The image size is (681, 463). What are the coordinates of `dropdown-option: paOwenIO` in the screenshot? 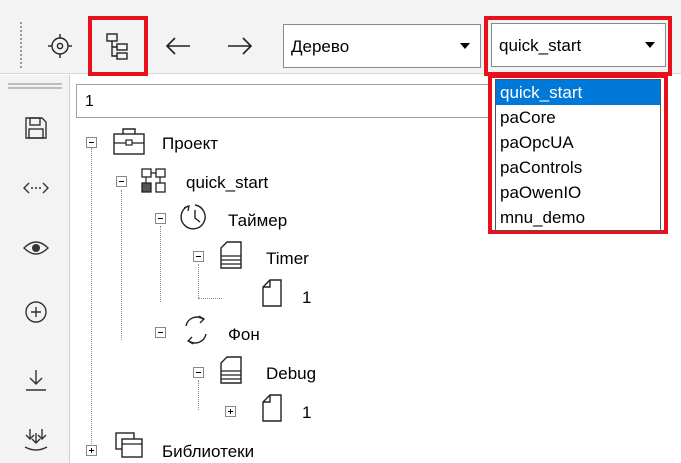 It's located at (578, 192).